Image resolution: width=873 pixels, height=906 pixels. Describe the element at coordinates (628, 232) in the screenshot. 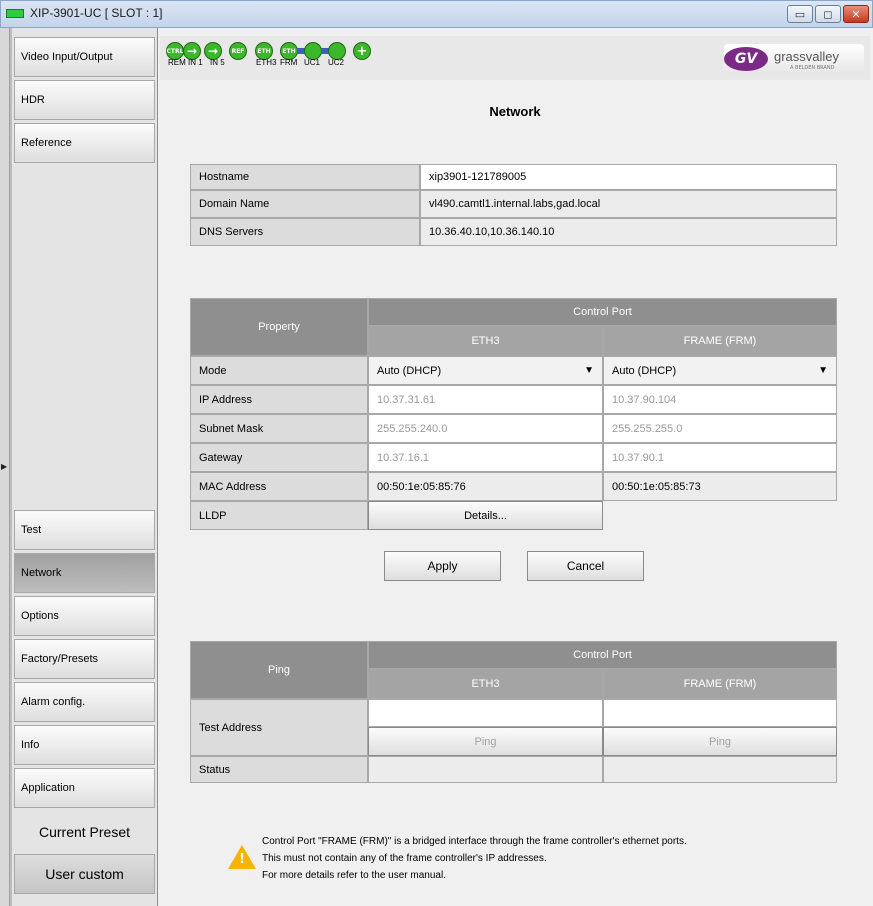

I see `dns-servers-value: 10.36.40.10,10.36.140.10` at that location.